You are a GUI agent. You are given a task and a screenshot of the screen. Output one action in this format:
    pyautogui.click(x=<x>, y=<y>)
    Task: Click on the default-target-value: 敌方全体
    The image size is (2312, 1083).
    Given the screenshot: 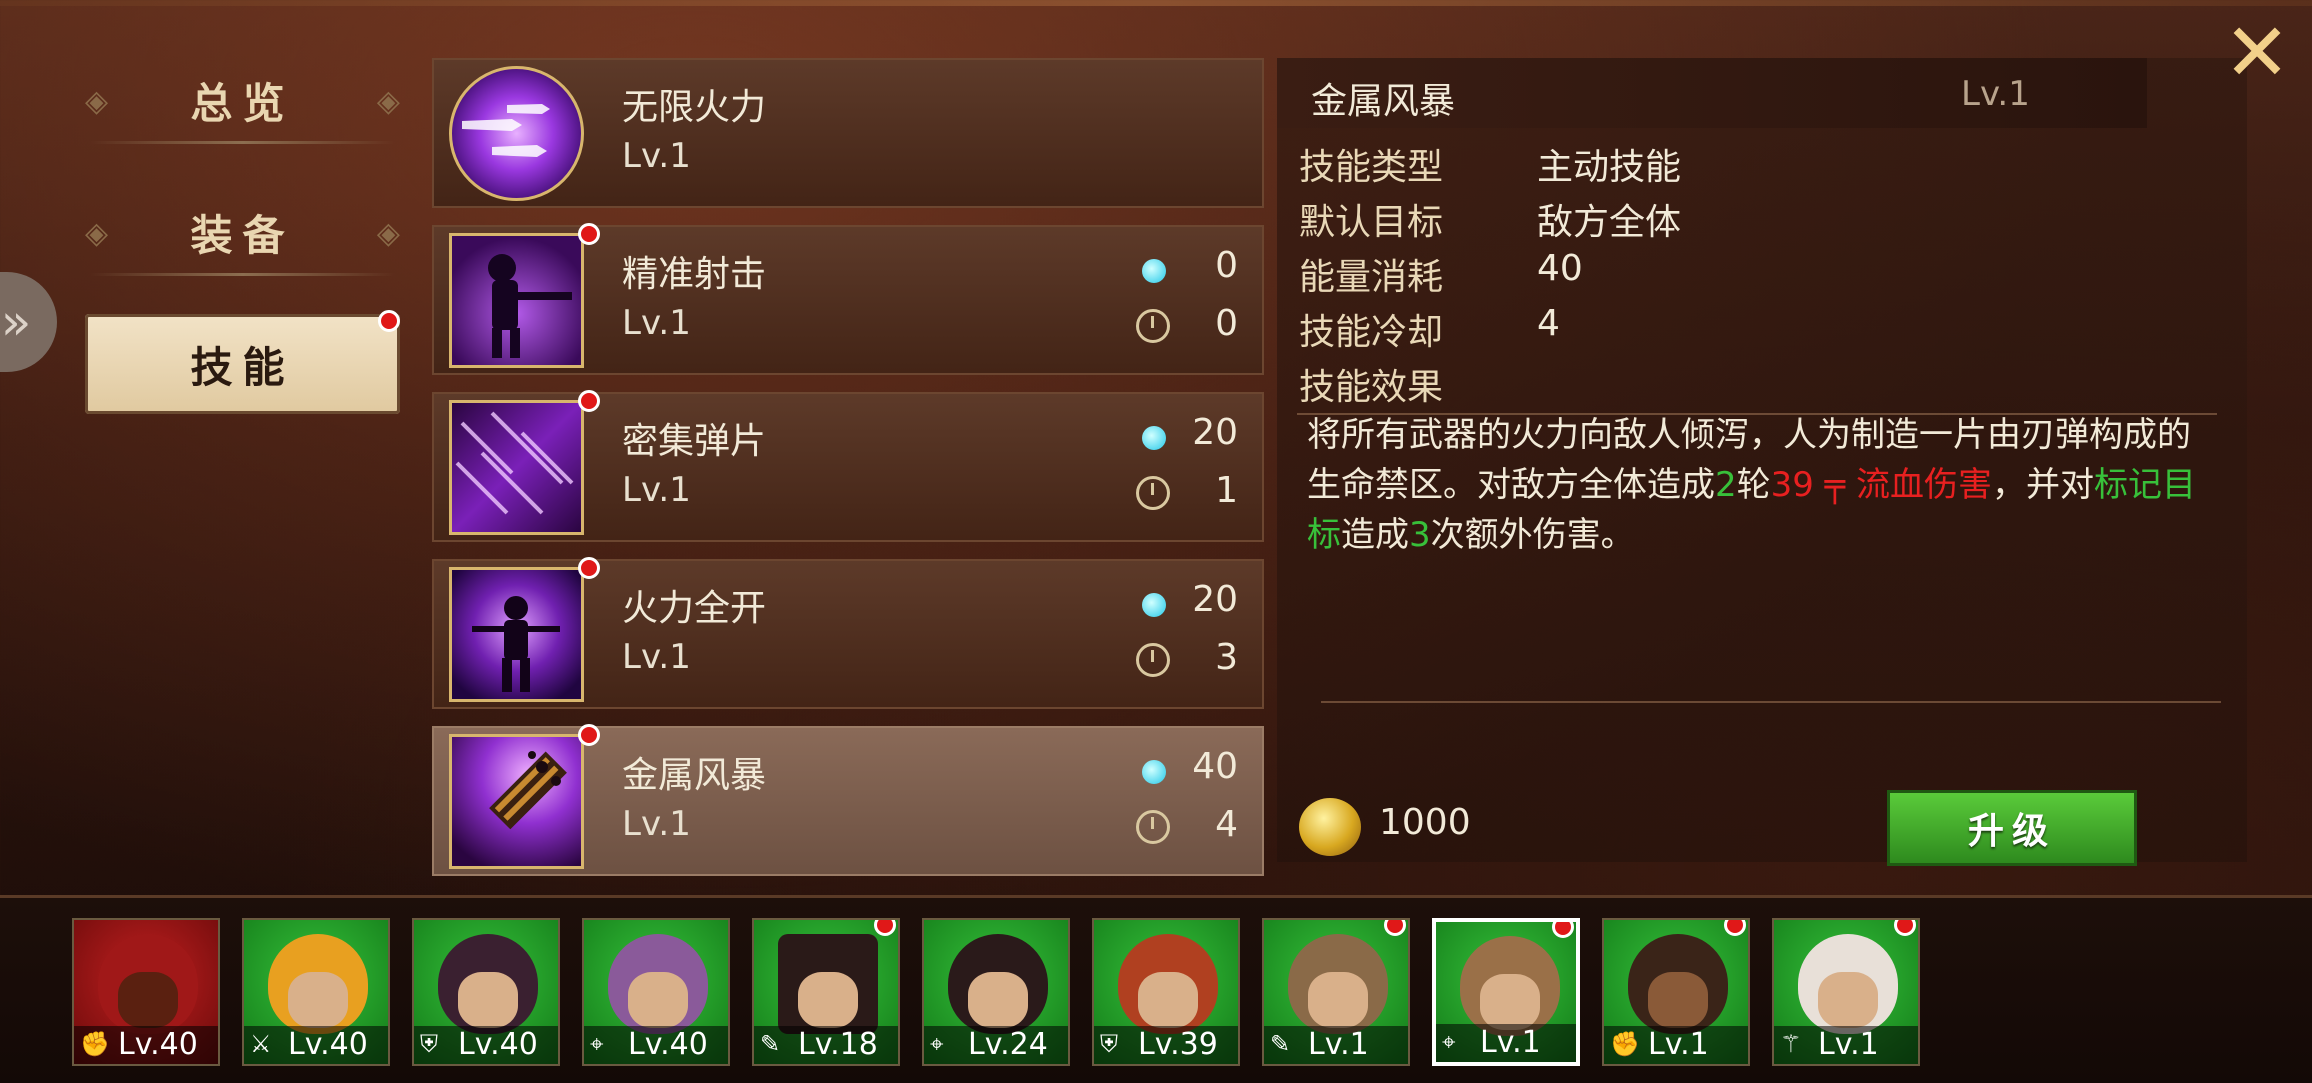 What is the action you would take?
    pyautogui.click(x=1609, y=222)
    